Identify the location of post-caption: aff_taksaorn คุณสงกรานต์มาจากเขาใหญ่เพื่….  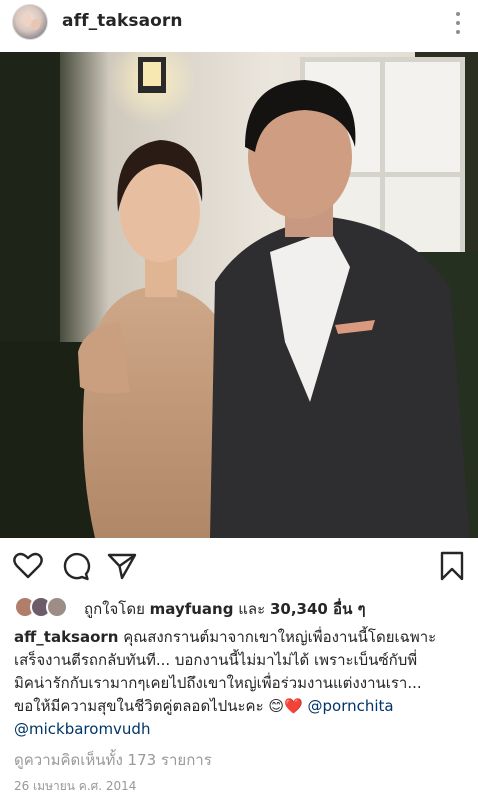
(242, 683).